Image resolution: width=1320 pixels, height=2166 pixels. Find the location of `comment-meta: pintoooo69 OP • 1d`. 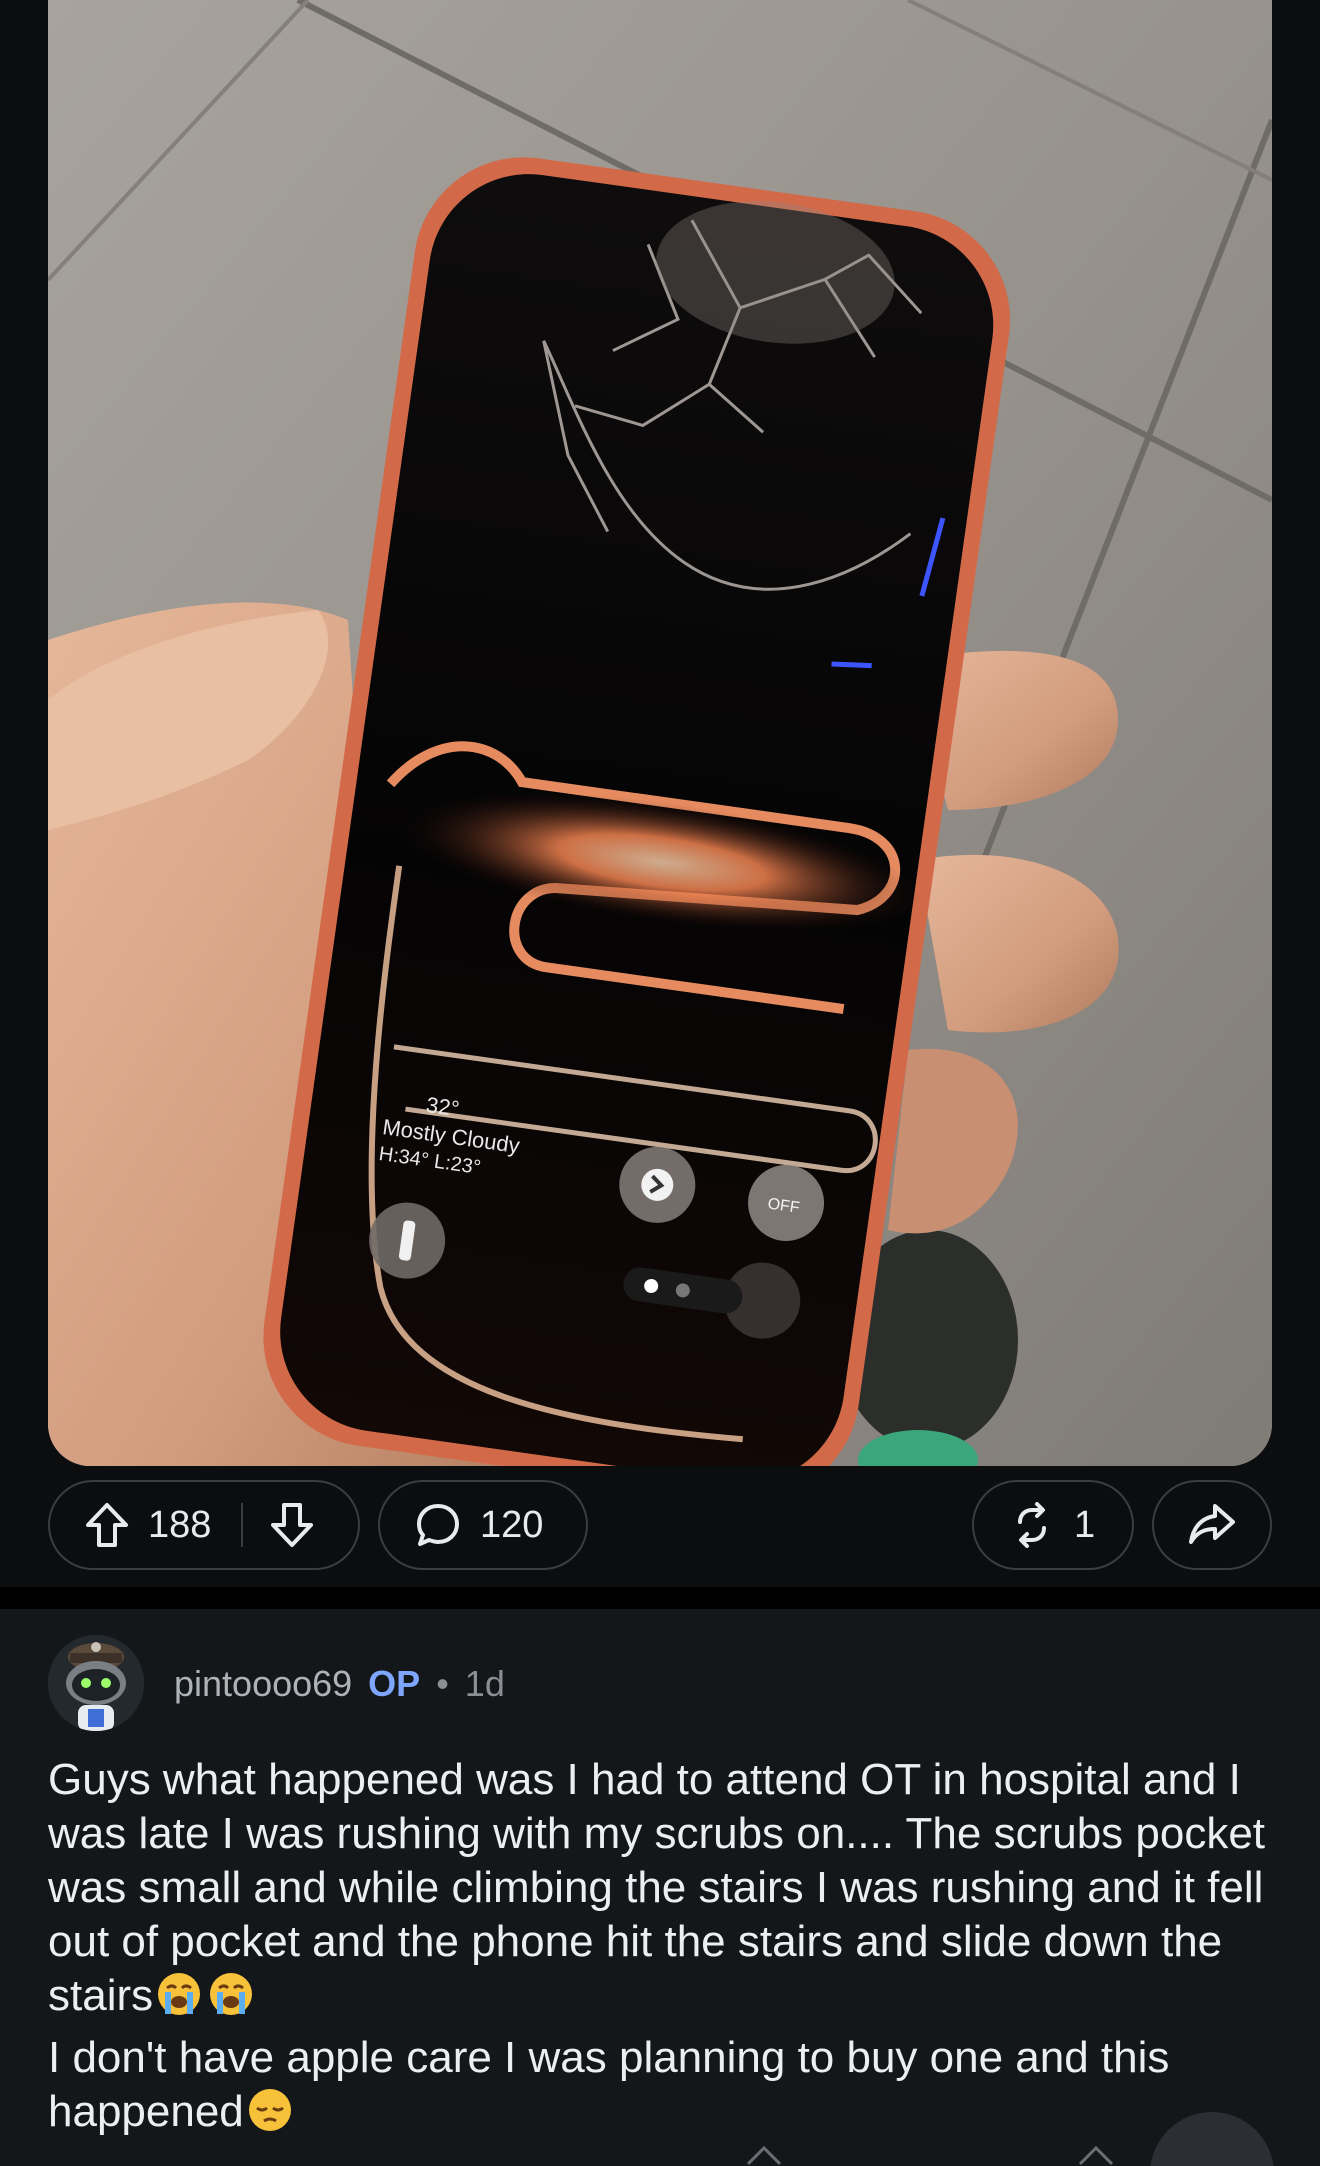

comment-meta: pintoooo69 OP • 1d is located at coordinates (339, 1684).